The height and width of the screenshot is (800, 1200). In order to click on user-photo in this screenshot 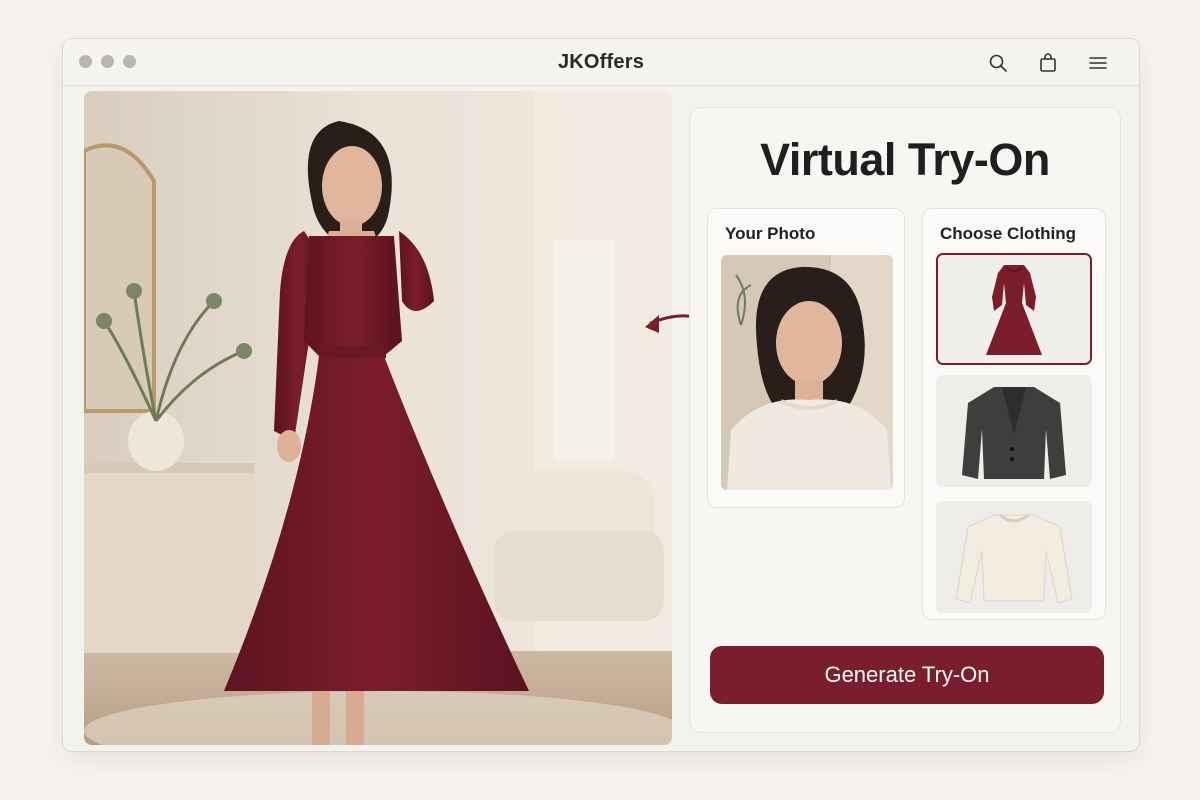, I will do `click(807, 372)`.